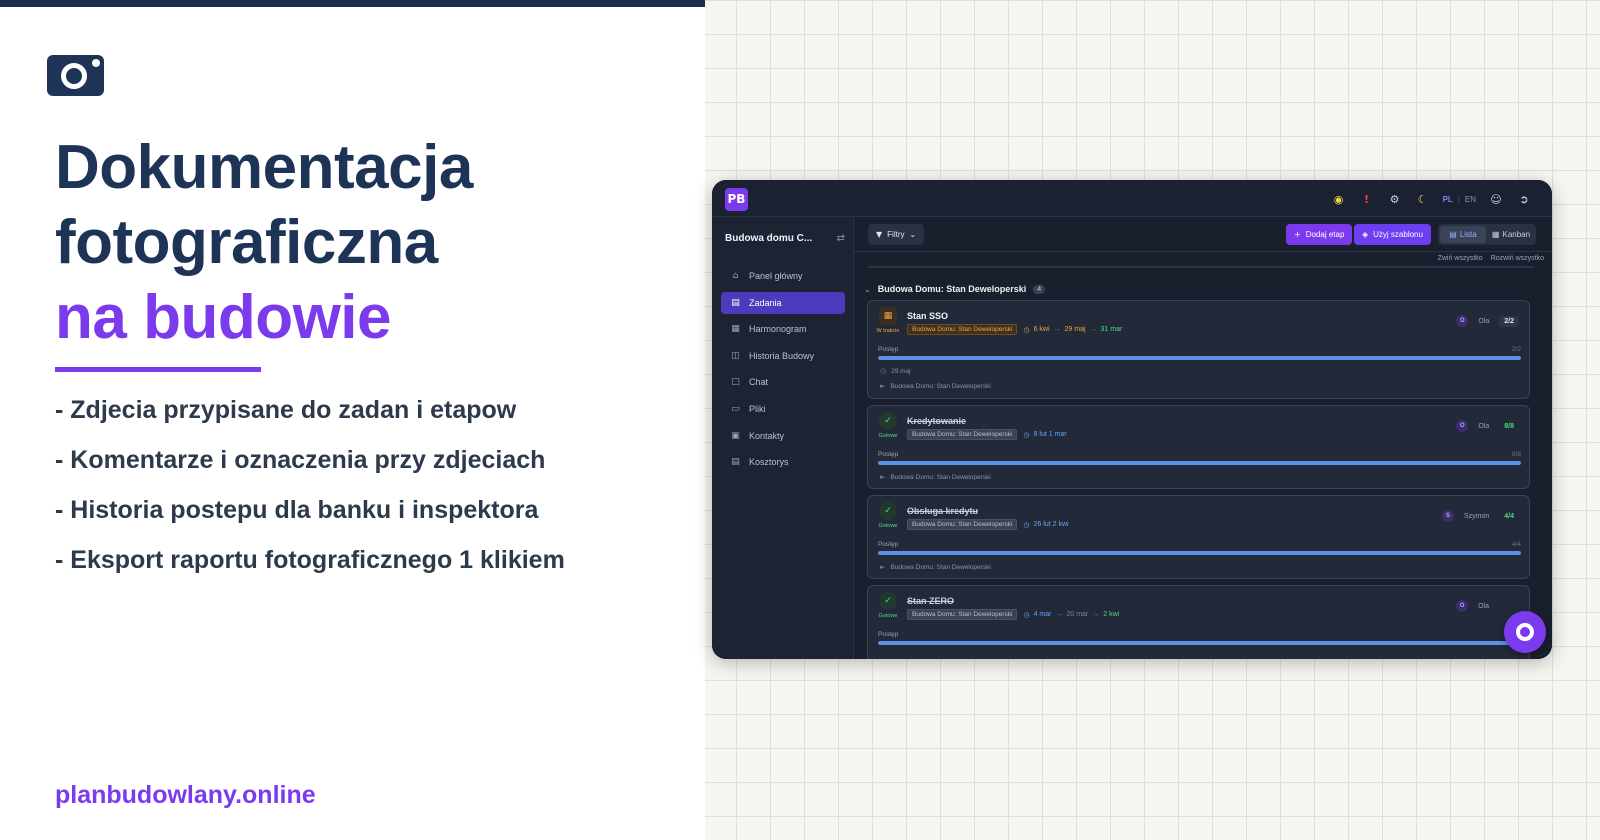  Describe the element at coordinates (783, 382) in the screenshot. I see `sidebar-item-chat: □ Chat` at that location.